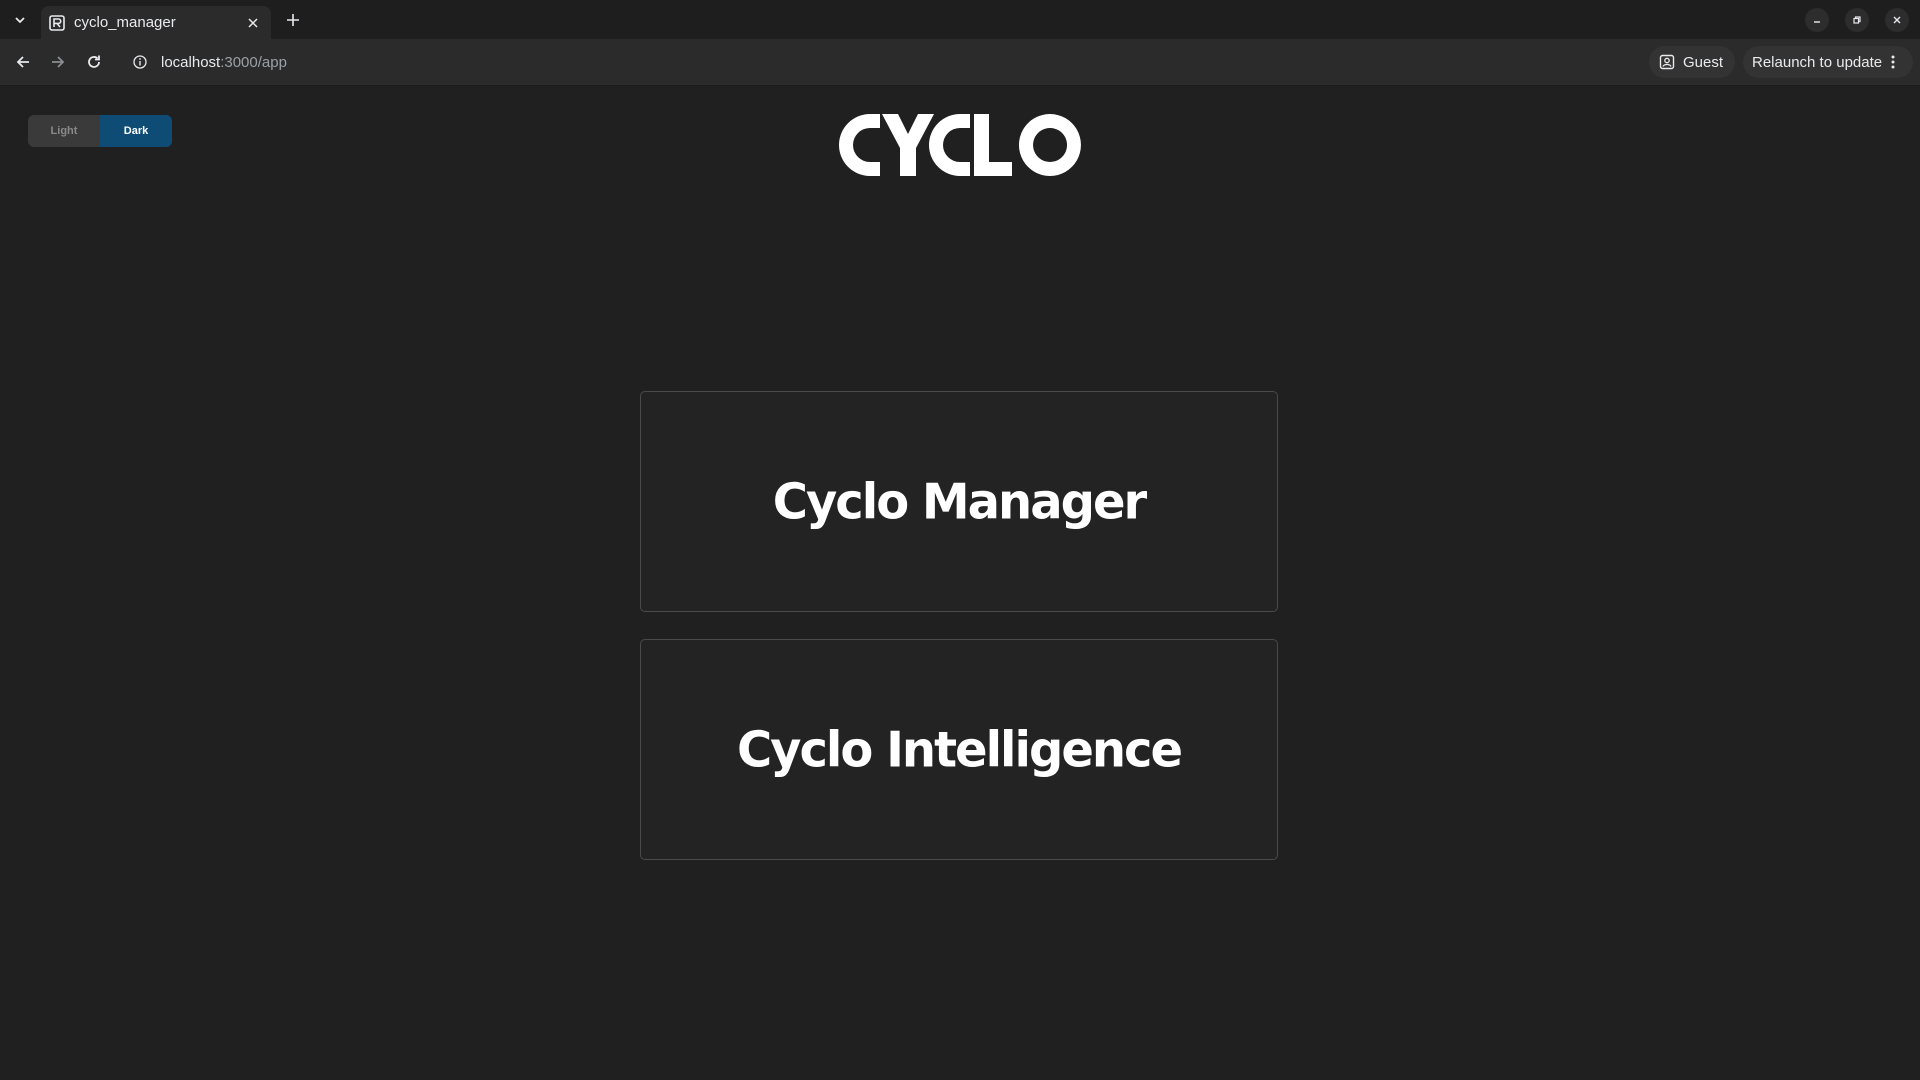 Image resolution: width=1920 pixels, height=1080 pixels. I want to click on back-button, so click(23, 62).